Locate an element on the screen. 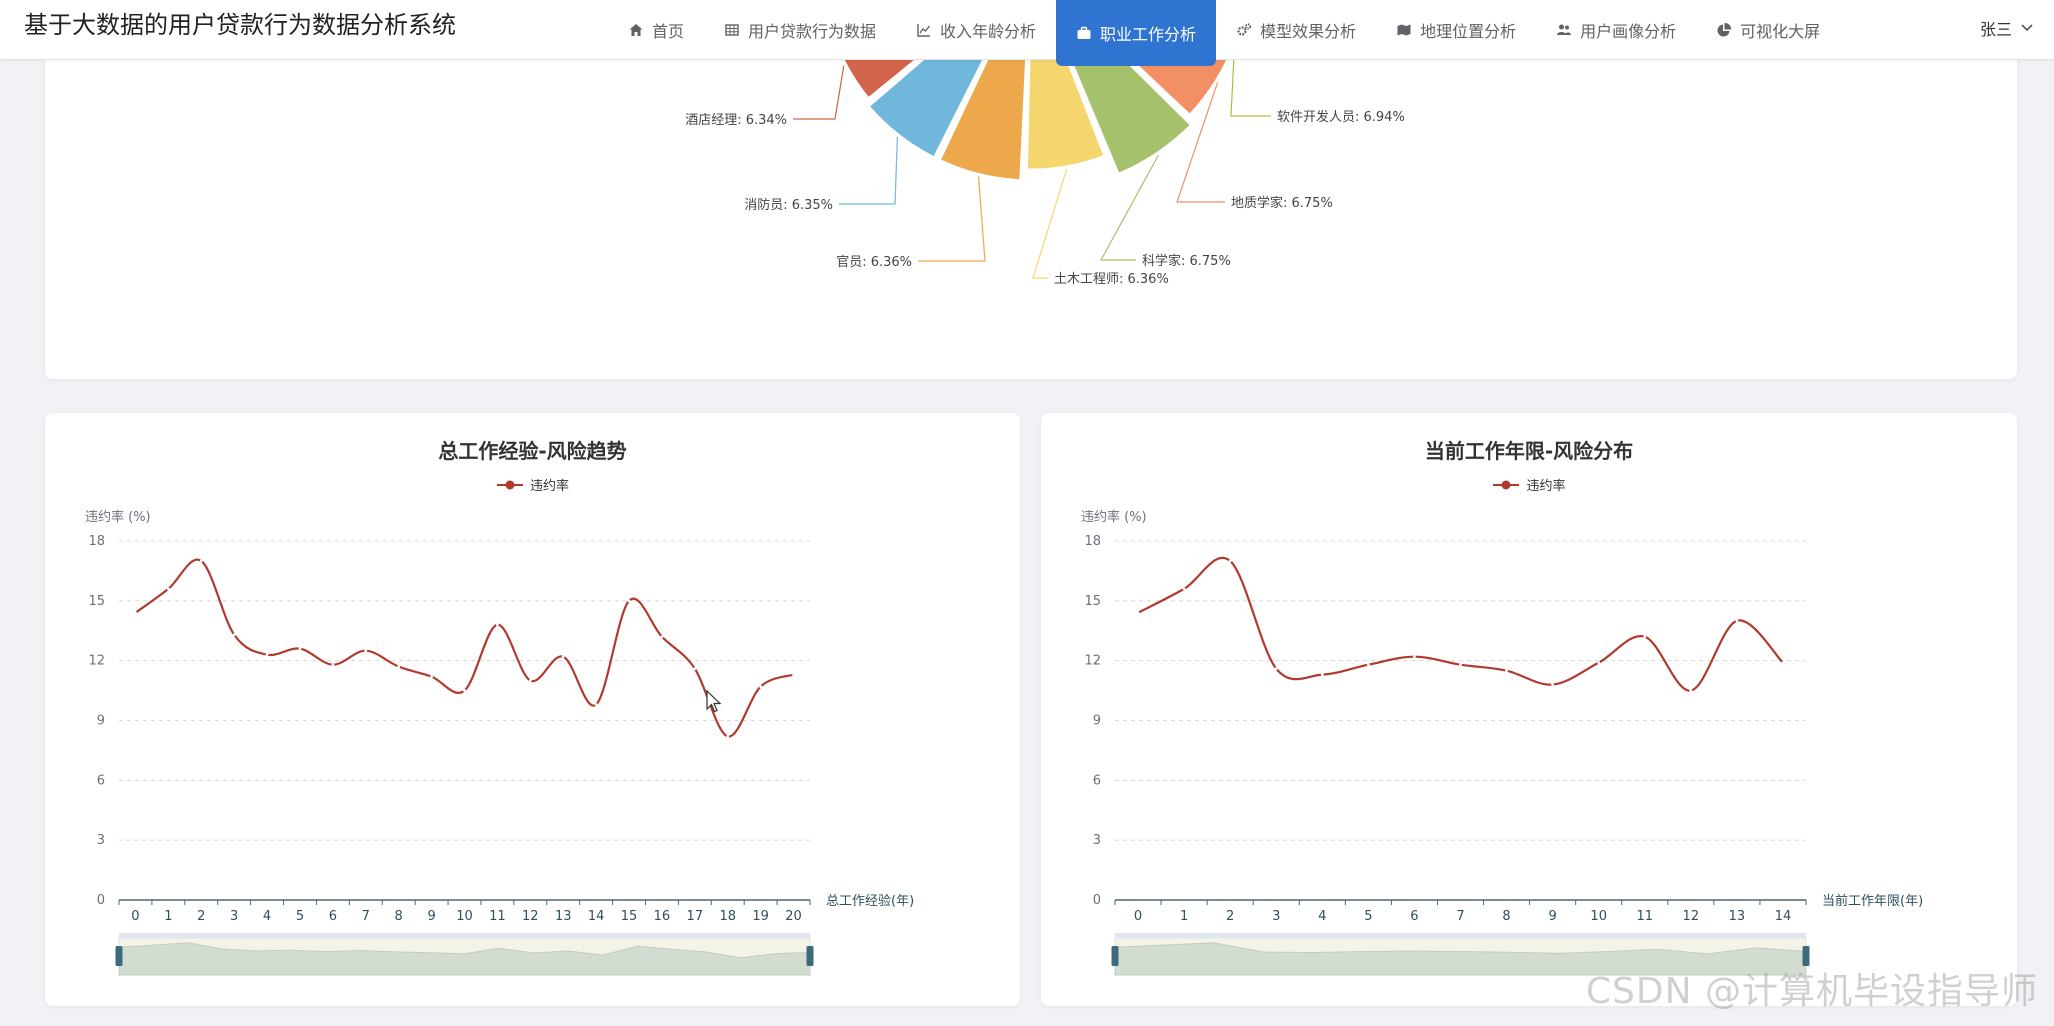 This screenshot has height=1026, width=2054. x-tick-label: 2 is located at coordinates (201, 916).